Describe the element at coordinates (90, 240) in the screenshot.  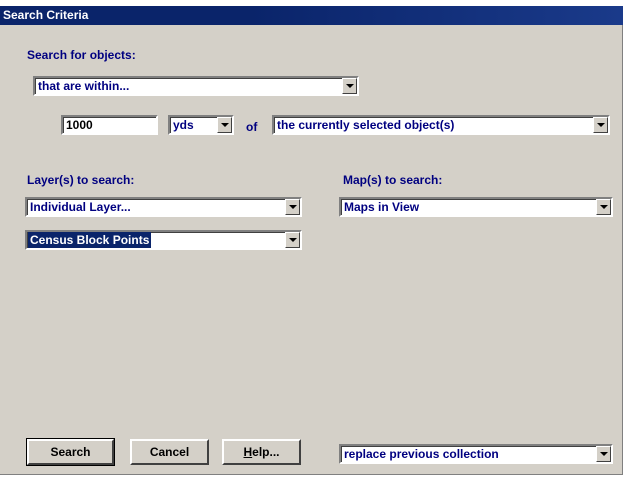
I see `selected-layer-value: Census Block Points` at that location.